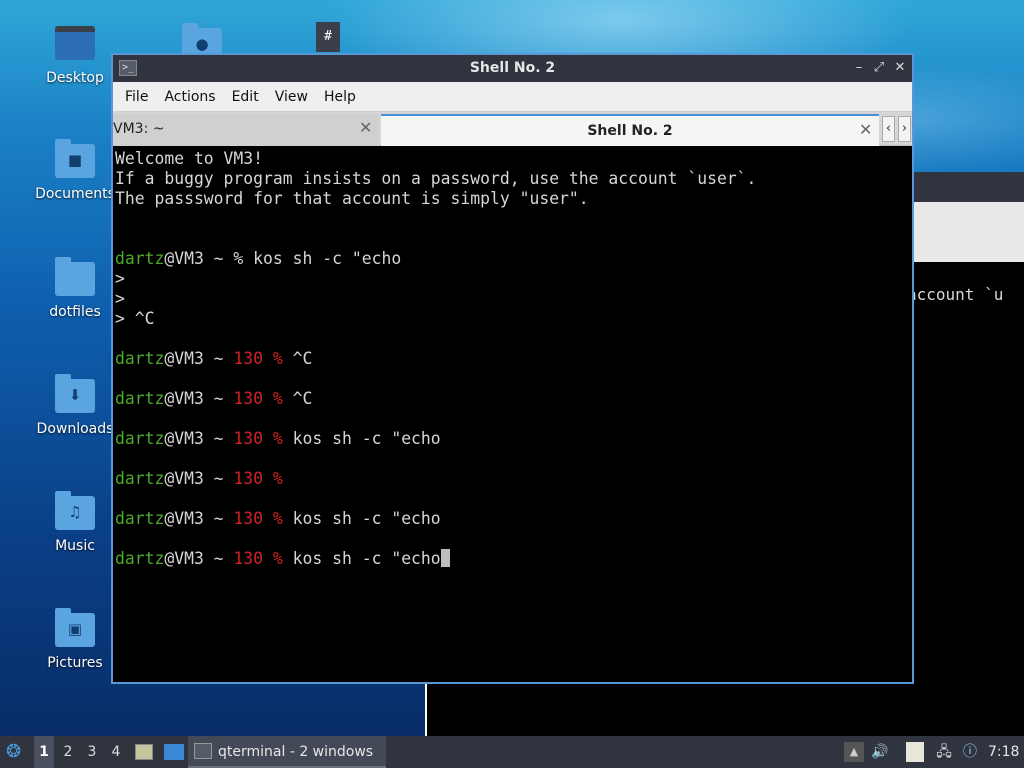 The image size is (1024, 768). Describe the element at coordinates (75, 277) in the screenshot. I see `folder-icon` at that location.